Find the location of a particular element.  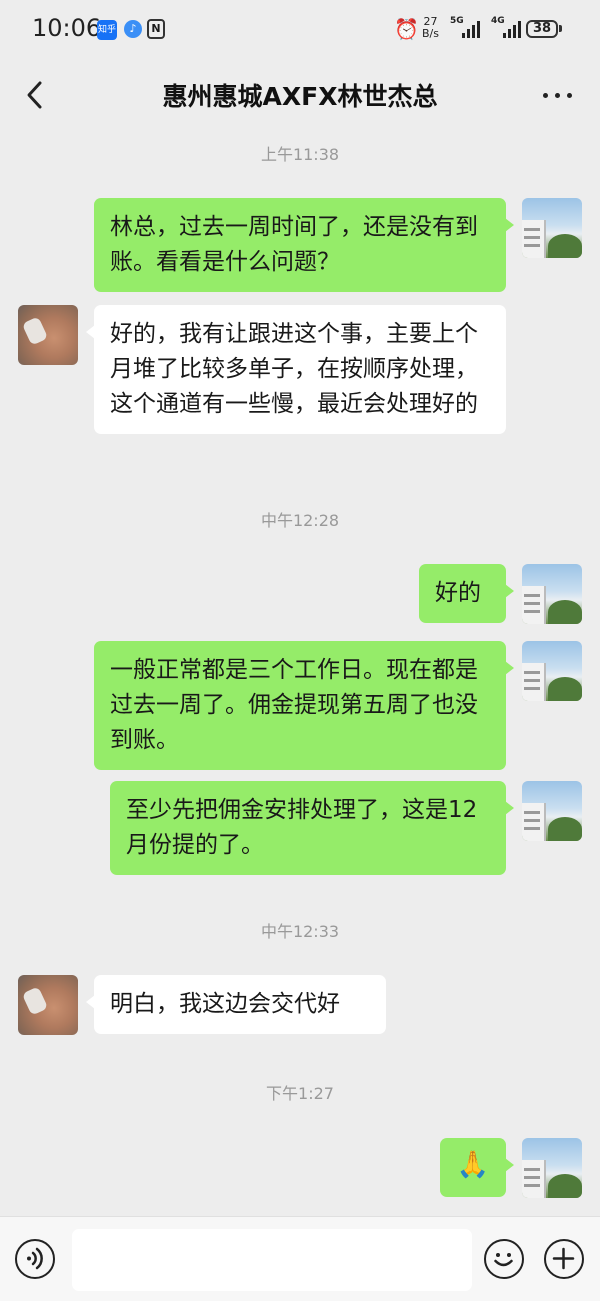

network-type-5g: 5G is located at coordinates (457, 21).